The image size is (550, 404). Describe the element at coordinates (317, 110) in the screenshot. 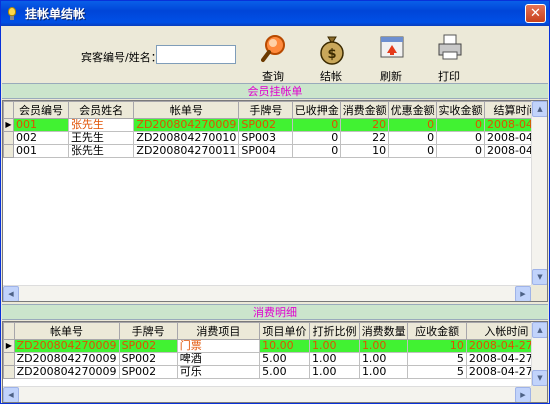

I see `column-header: 已收押金` at that location.